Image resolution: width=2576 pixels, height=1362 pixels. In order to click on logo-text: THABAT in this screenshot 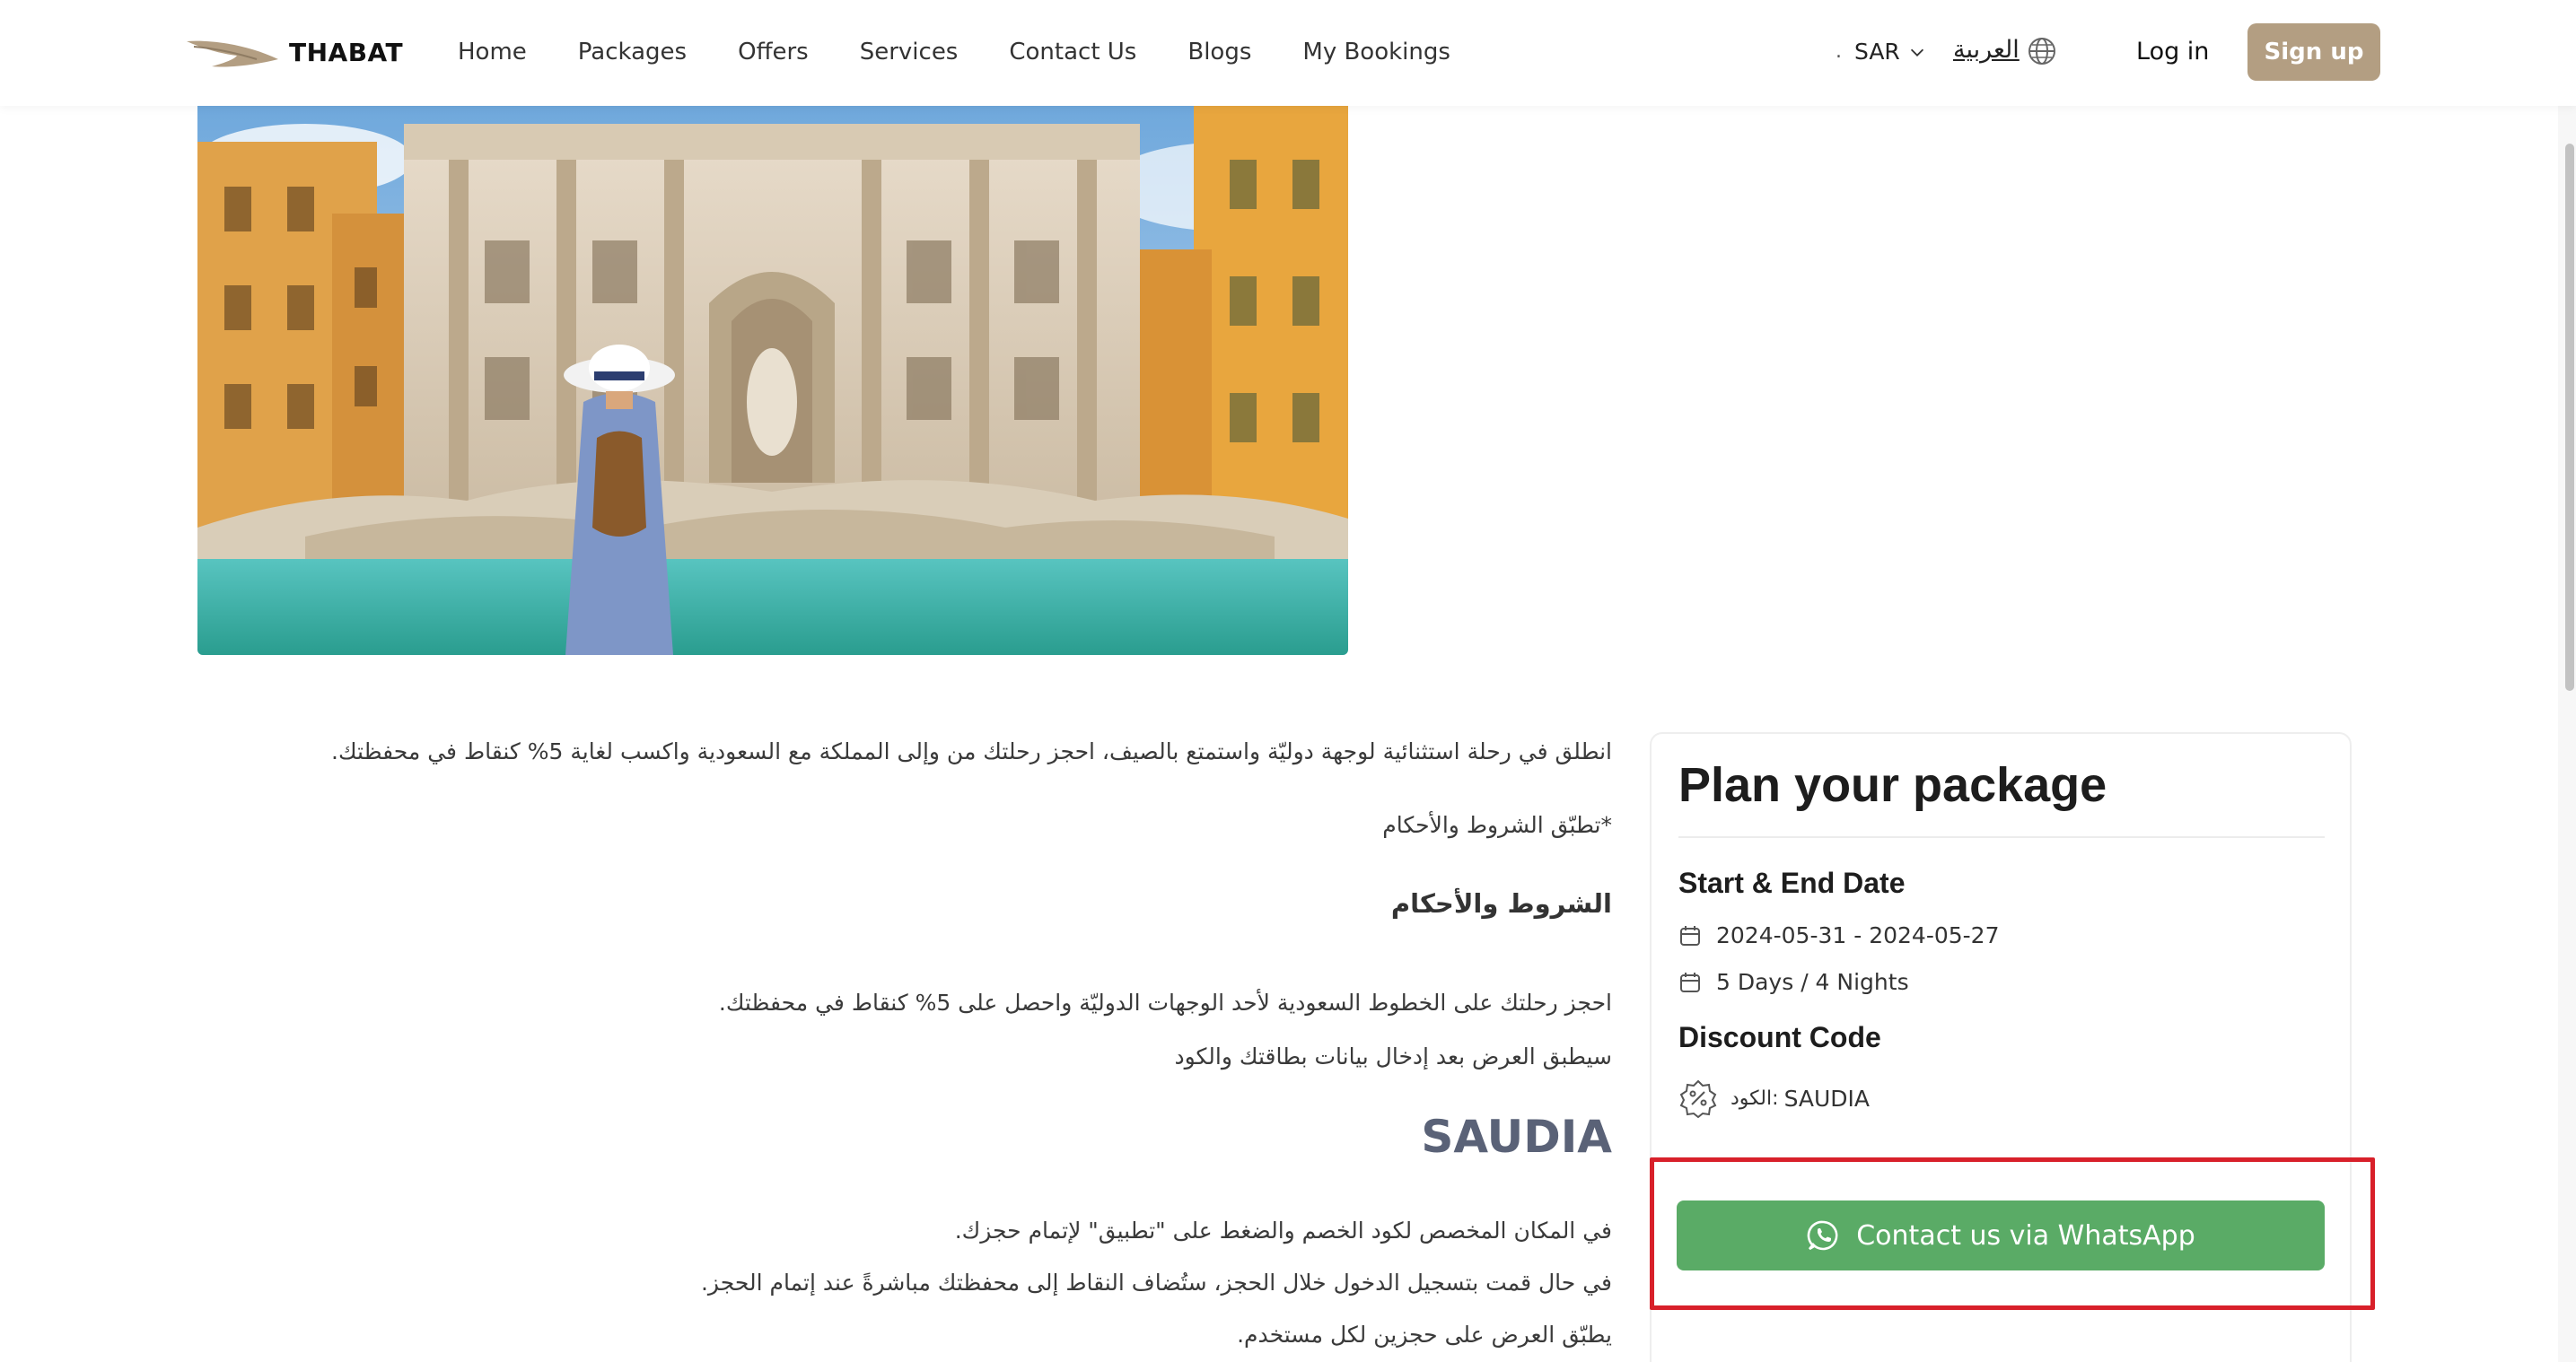, I will do `click(346, 52)`.